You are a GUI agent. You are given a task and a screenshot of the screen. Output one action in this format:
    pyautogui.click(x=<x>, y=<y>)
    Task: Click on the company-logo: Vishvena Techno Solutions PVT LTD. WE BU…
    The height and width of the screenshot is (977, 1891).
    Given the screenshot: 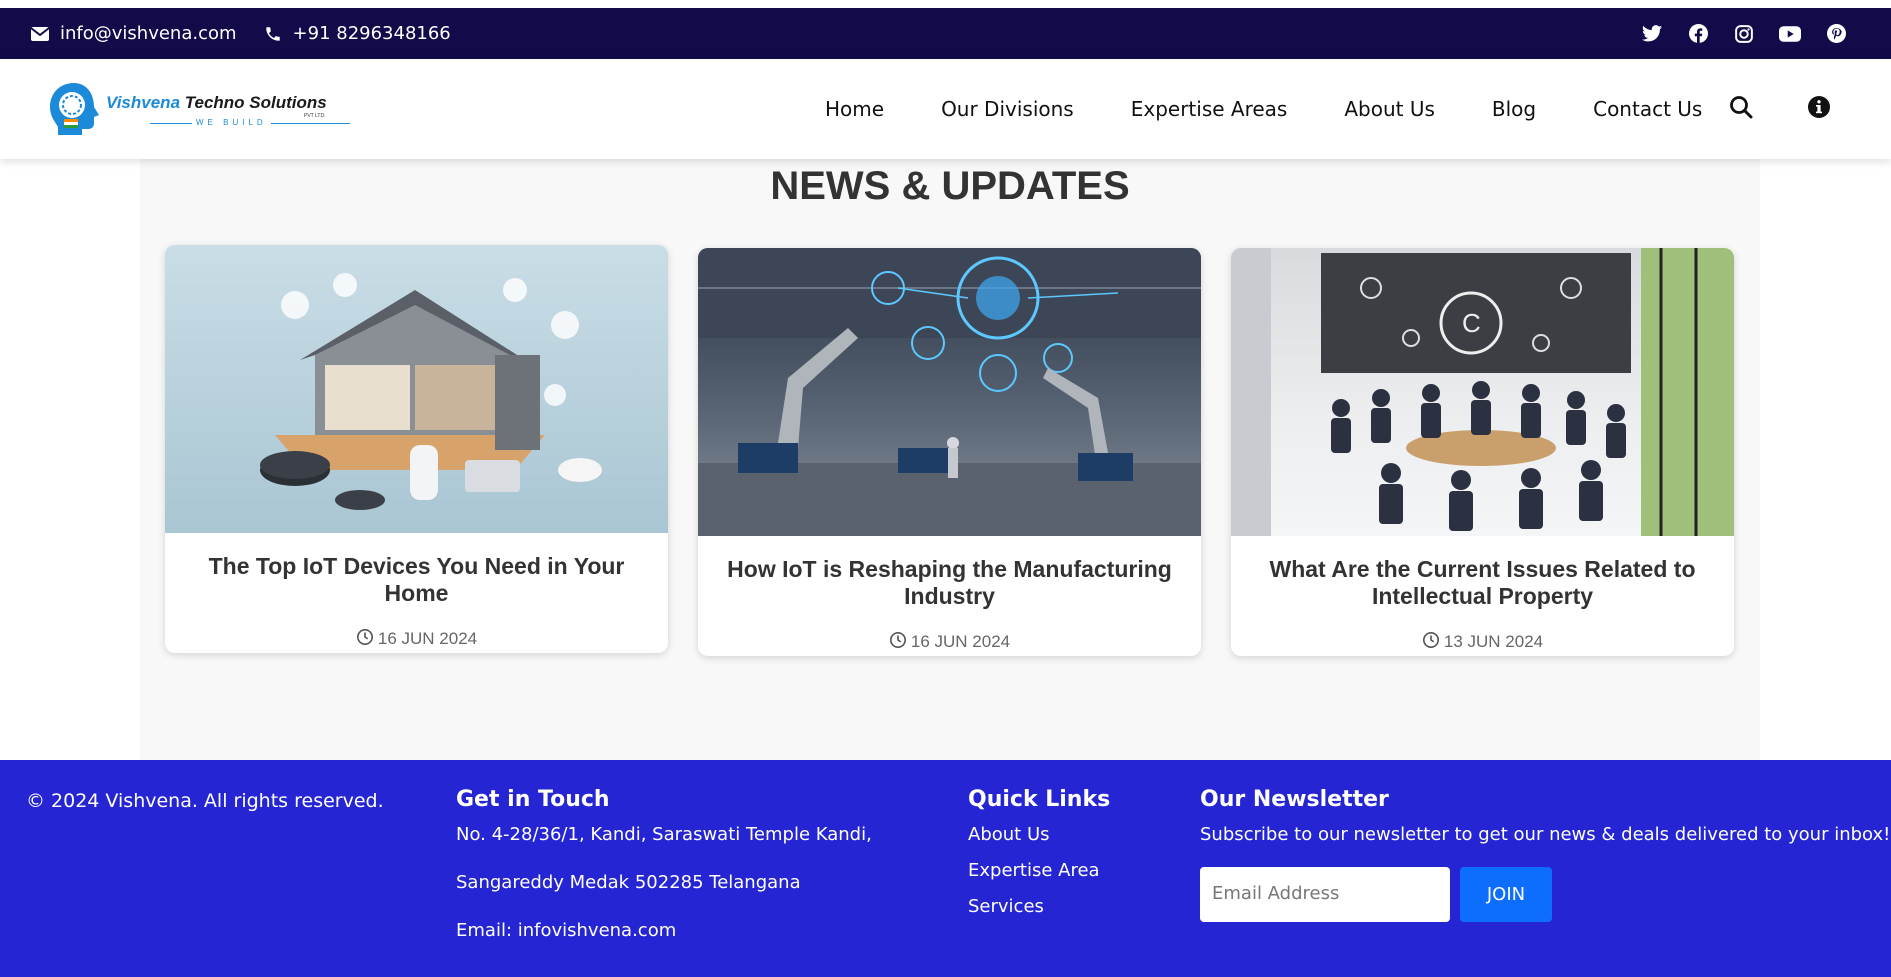 What is the action you would take?
    pyautogui.click(x=197, y=109)
    